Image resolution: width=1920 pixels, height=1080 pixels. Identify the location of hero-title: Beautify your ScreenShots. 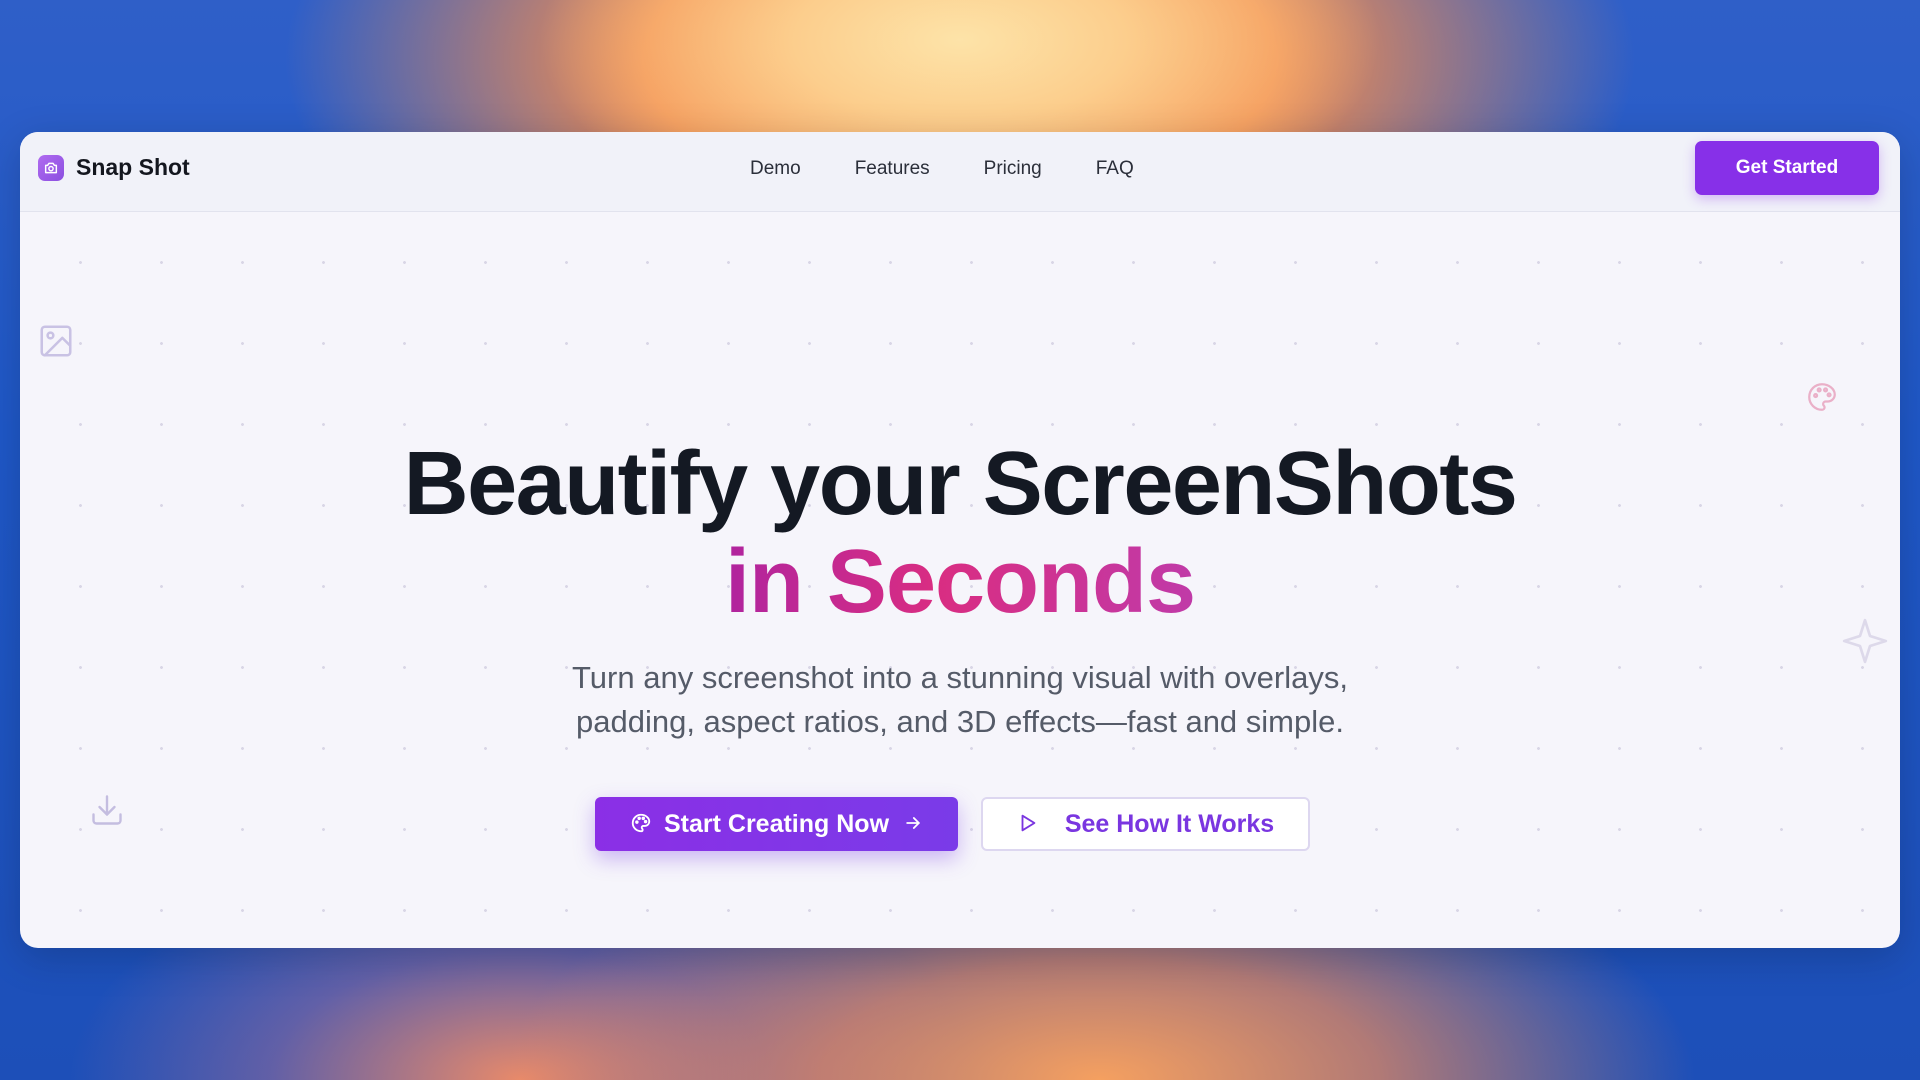
(960, 484).